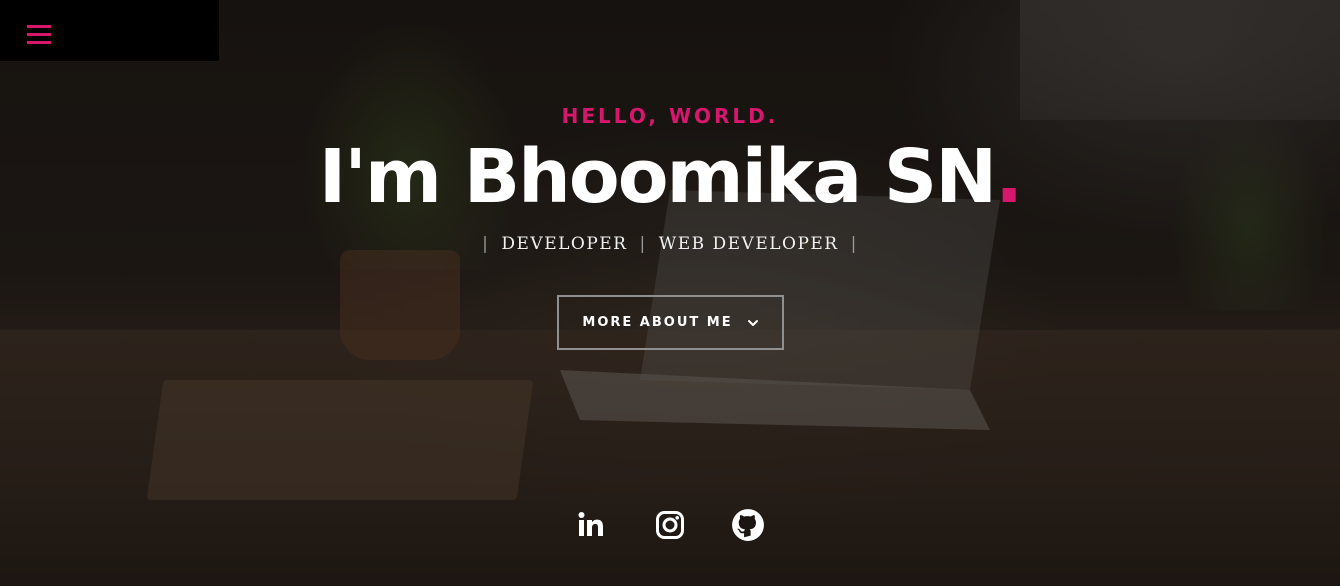 This screenshot has width=1340, height=586. Describe the element at coordinates (39, 35) in the screenshot. I see `hamburger-menu-icon` at that location.